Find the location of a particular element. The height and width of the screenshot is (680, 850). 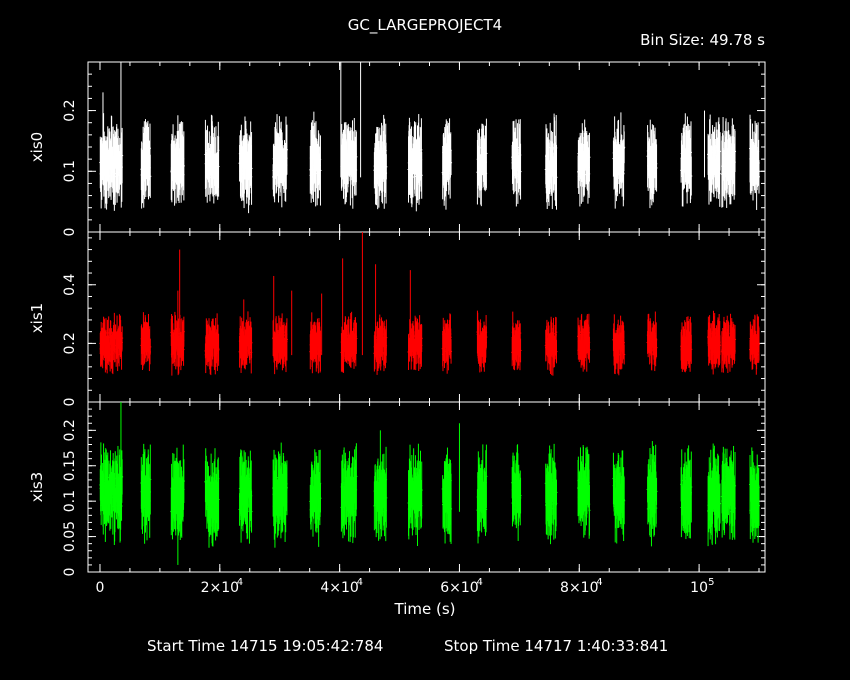

bin-size-label: Bin Size: 49.78 s is located at coordinates (702, 40).